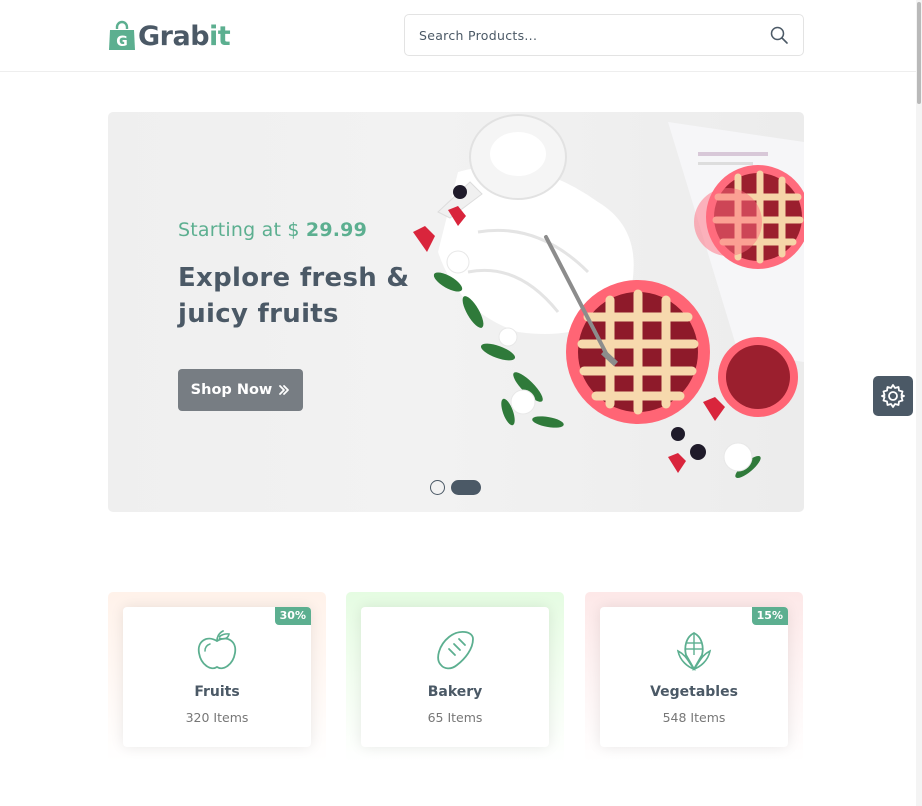  I want to click on logo-text-grab: Grab, so click(174, 36).